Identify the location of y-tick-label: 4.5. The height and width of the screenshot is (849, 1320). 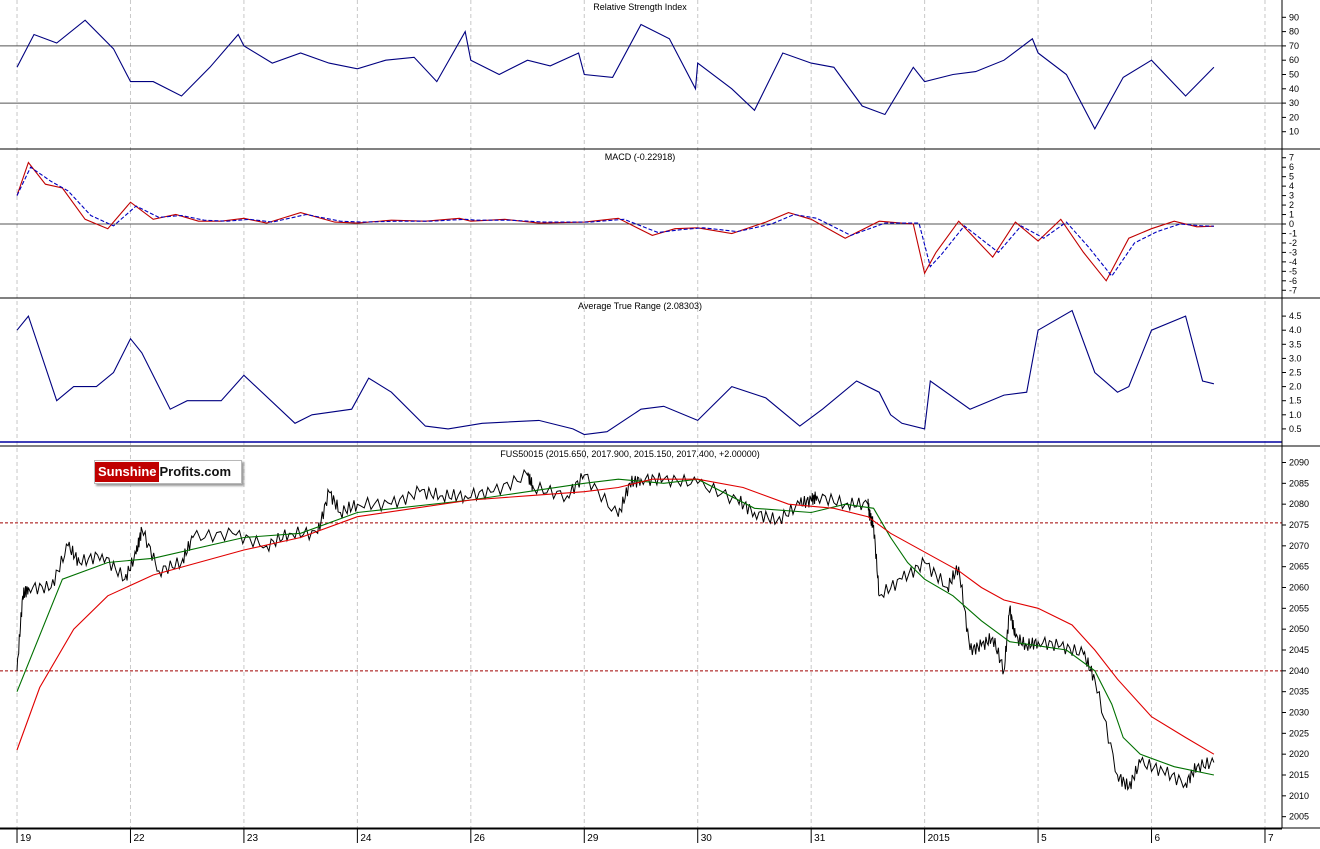
(1295, 316).